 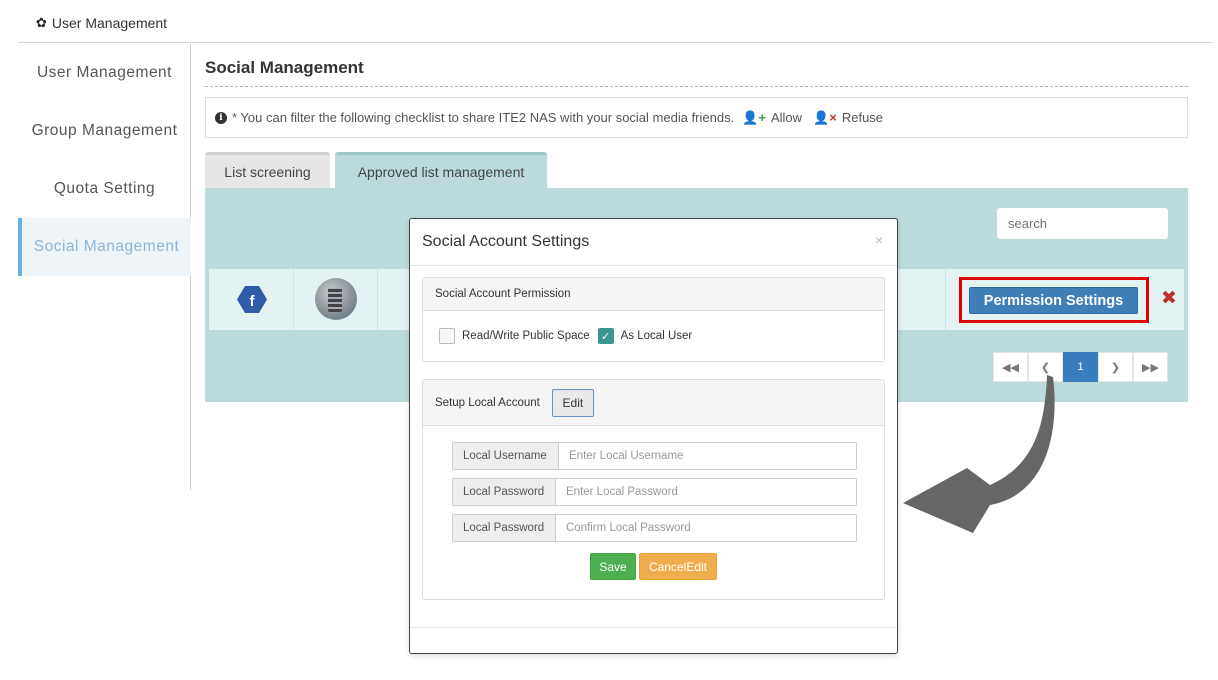 What do you see at coordinates (979, 454) in the screenshot?
I see `curved-arrow-annotation` at bounding box center [979, 454].